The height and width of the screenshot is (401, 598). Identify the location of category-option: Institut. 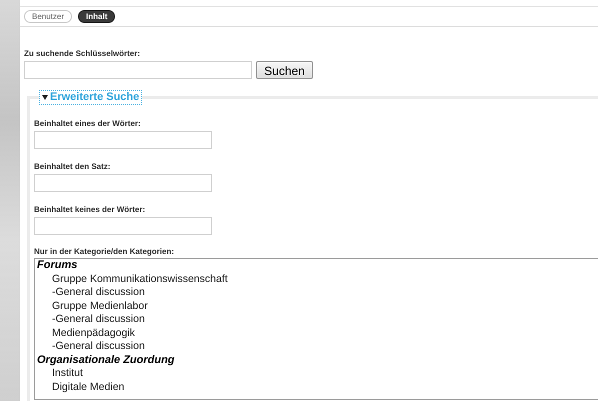
(317, 373).